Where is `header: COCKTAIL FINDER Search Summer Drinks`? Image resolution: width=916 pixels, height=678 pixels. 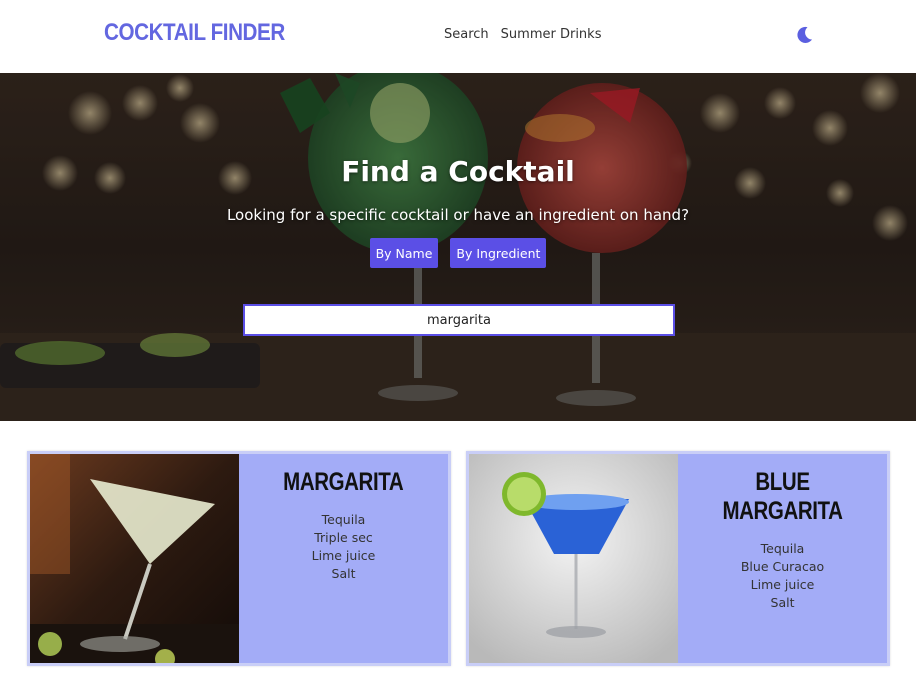 header: COCKTAIL FINDER Search Summer Drinks is located at coordinates (458, 36).